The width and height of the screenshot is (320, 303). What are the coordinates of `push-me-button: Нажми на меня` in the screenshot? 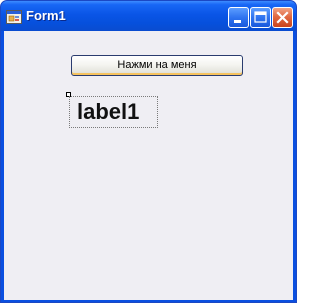 It's located at (157, 65).